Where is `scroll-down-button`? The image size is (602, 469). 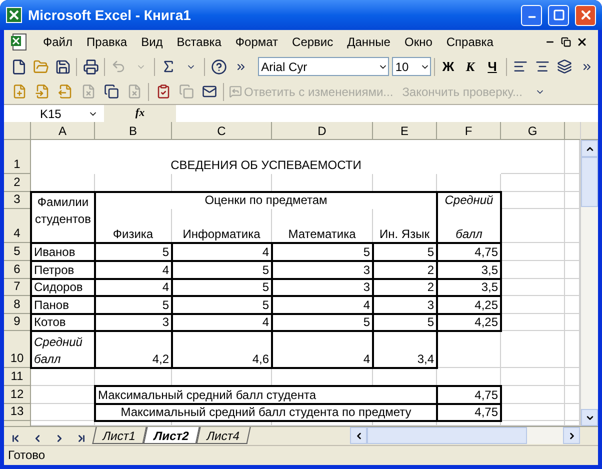
scroll-down-button is located at coordinates (589, 417).